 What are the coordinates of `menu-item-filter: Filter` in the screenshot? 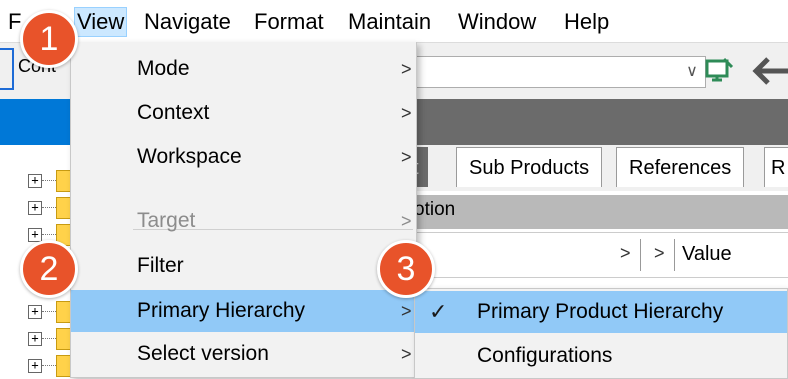 It's located at (243, 266).